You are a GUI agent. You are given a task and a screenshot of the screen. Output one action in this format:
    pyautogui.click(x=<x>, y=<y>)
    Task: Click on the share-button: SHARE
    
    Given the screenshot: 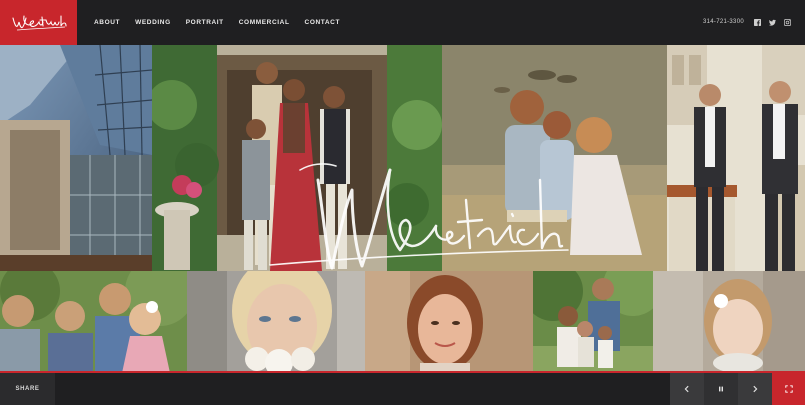 What is the action you would take?
    pyautogui.click(x=27, y=389)
    